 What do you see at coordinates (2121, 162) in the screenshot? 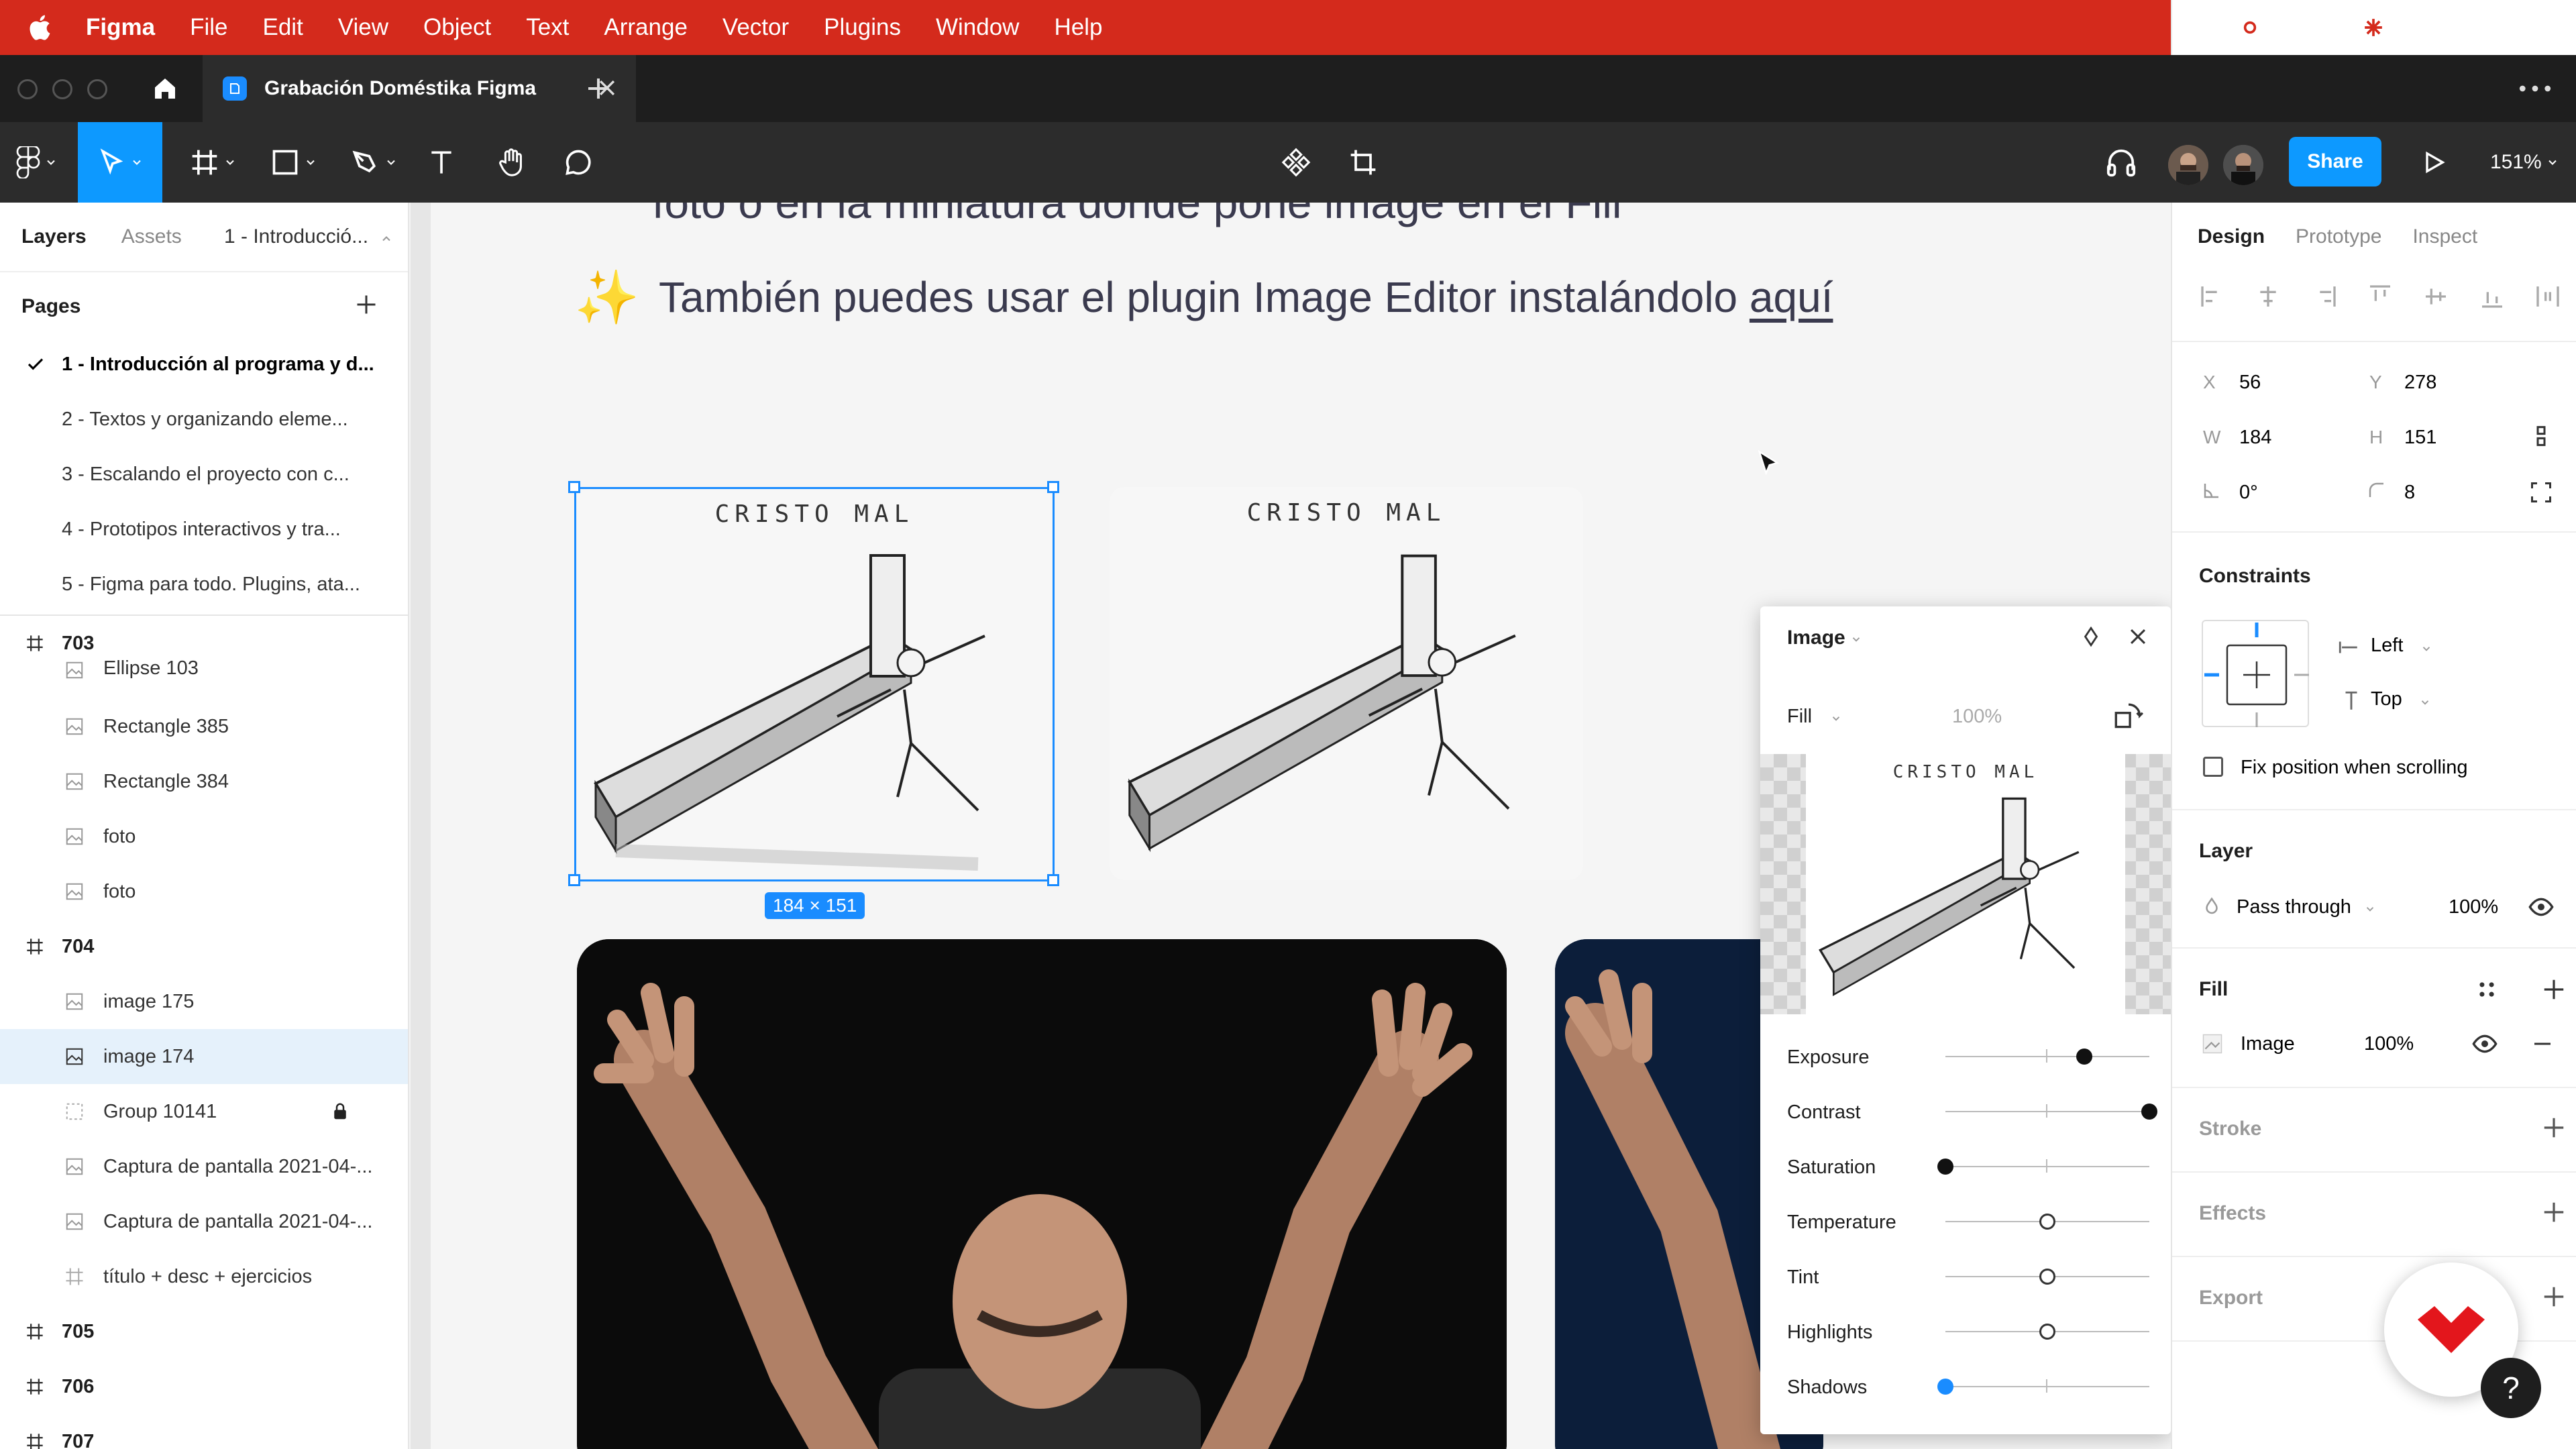
I see `audio-button` at bounding box center [2121, 162].